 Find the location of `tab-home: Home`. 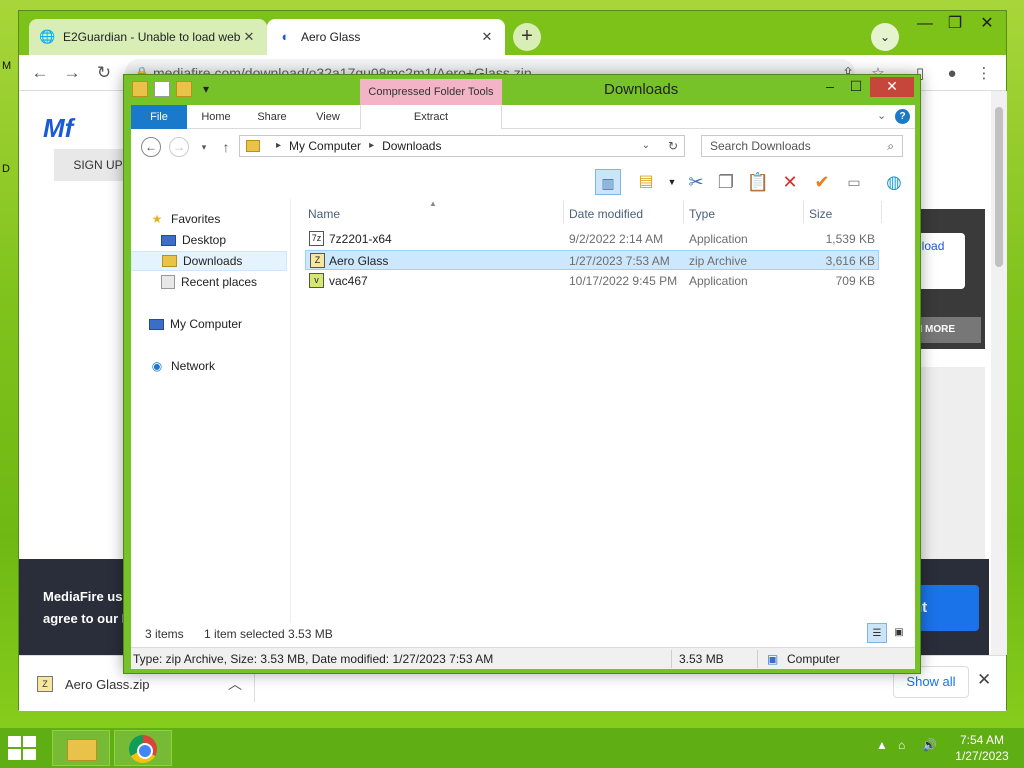

tab-home: Home is located at coordinates (216, 117).